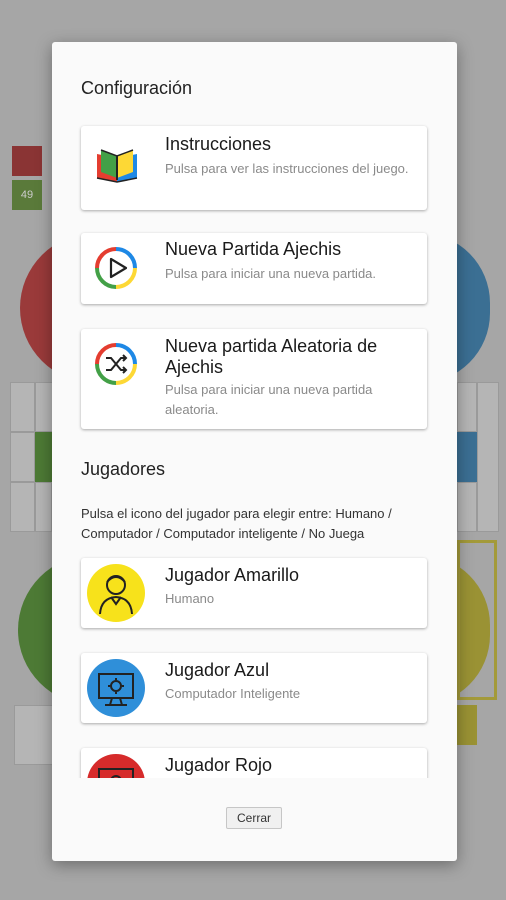  I want to click on green-counter: 49, so click(27, 195).